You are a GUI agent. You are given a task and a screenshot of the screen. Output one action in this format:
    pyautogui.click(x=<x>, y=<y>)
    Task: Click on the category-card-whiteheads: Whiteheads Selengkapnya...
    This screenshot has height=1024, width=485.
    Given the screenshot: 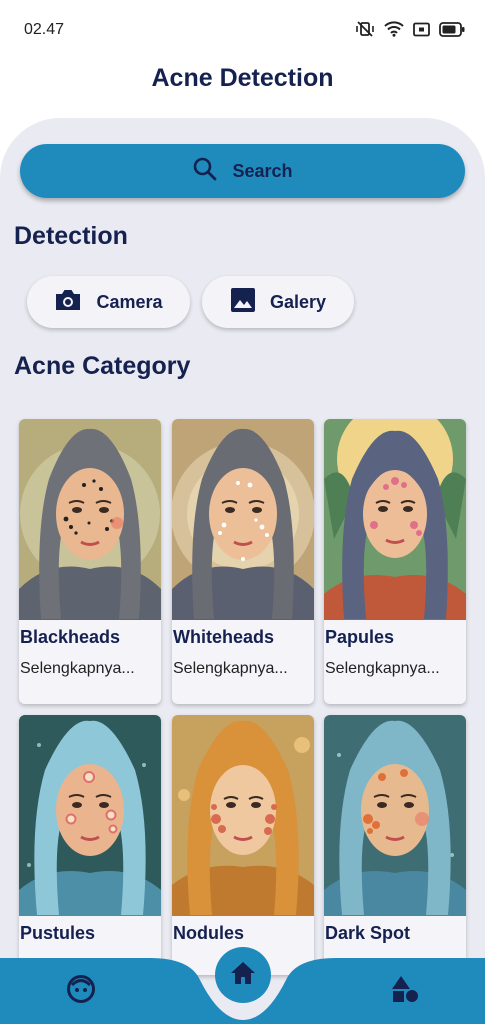 What is the action you would take?
    pyautogui.click(x=243, y=561)
    